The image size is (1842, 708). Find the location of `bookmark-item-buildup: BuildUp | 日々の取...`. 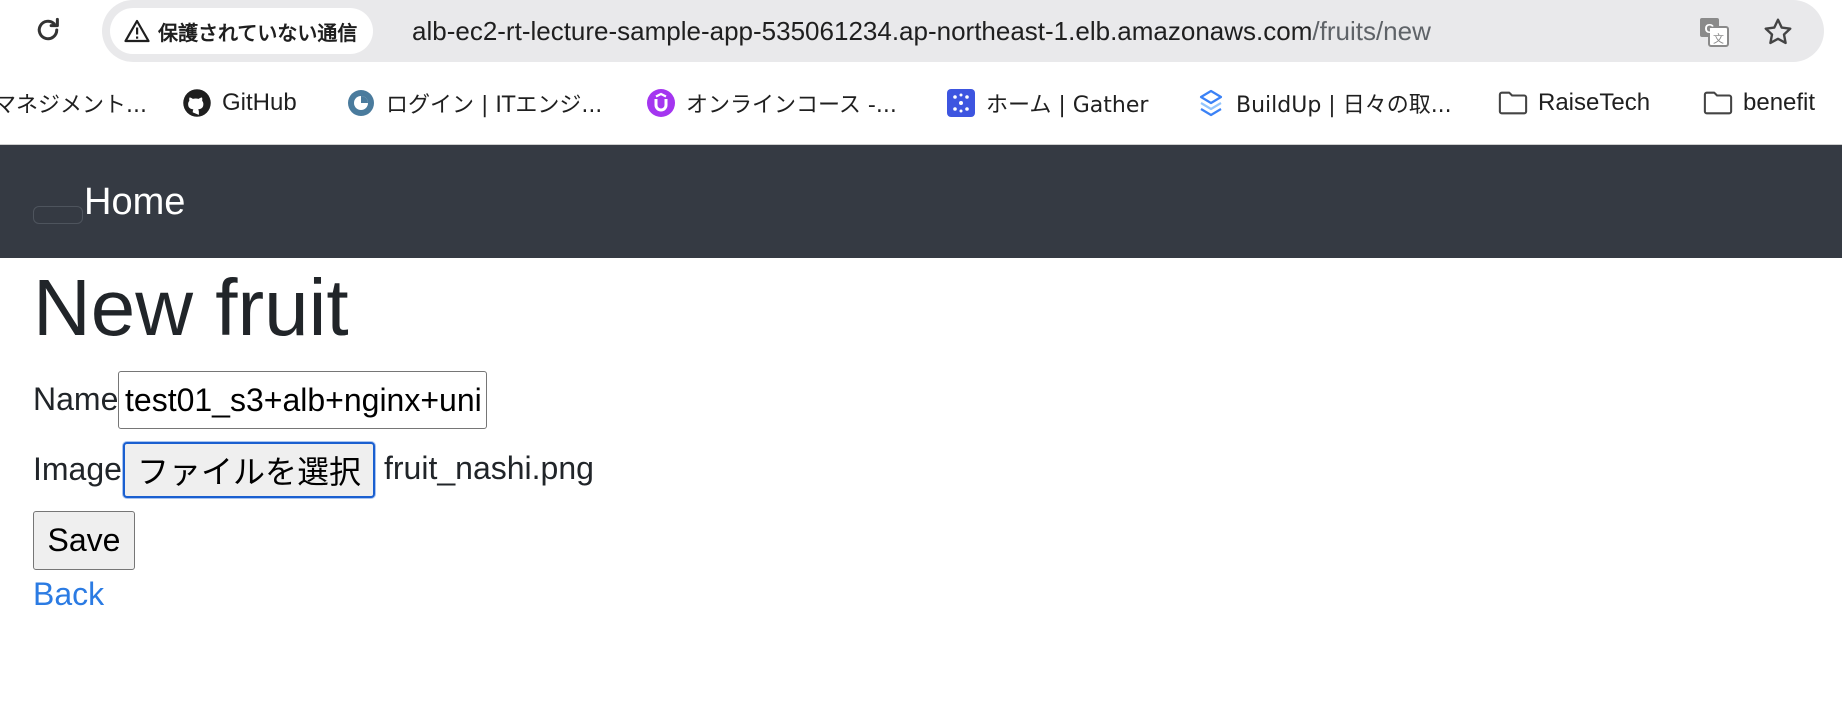

bookmark-item-buildup: BuildUp | 日々の取... is located at coordinates (1324, 103).